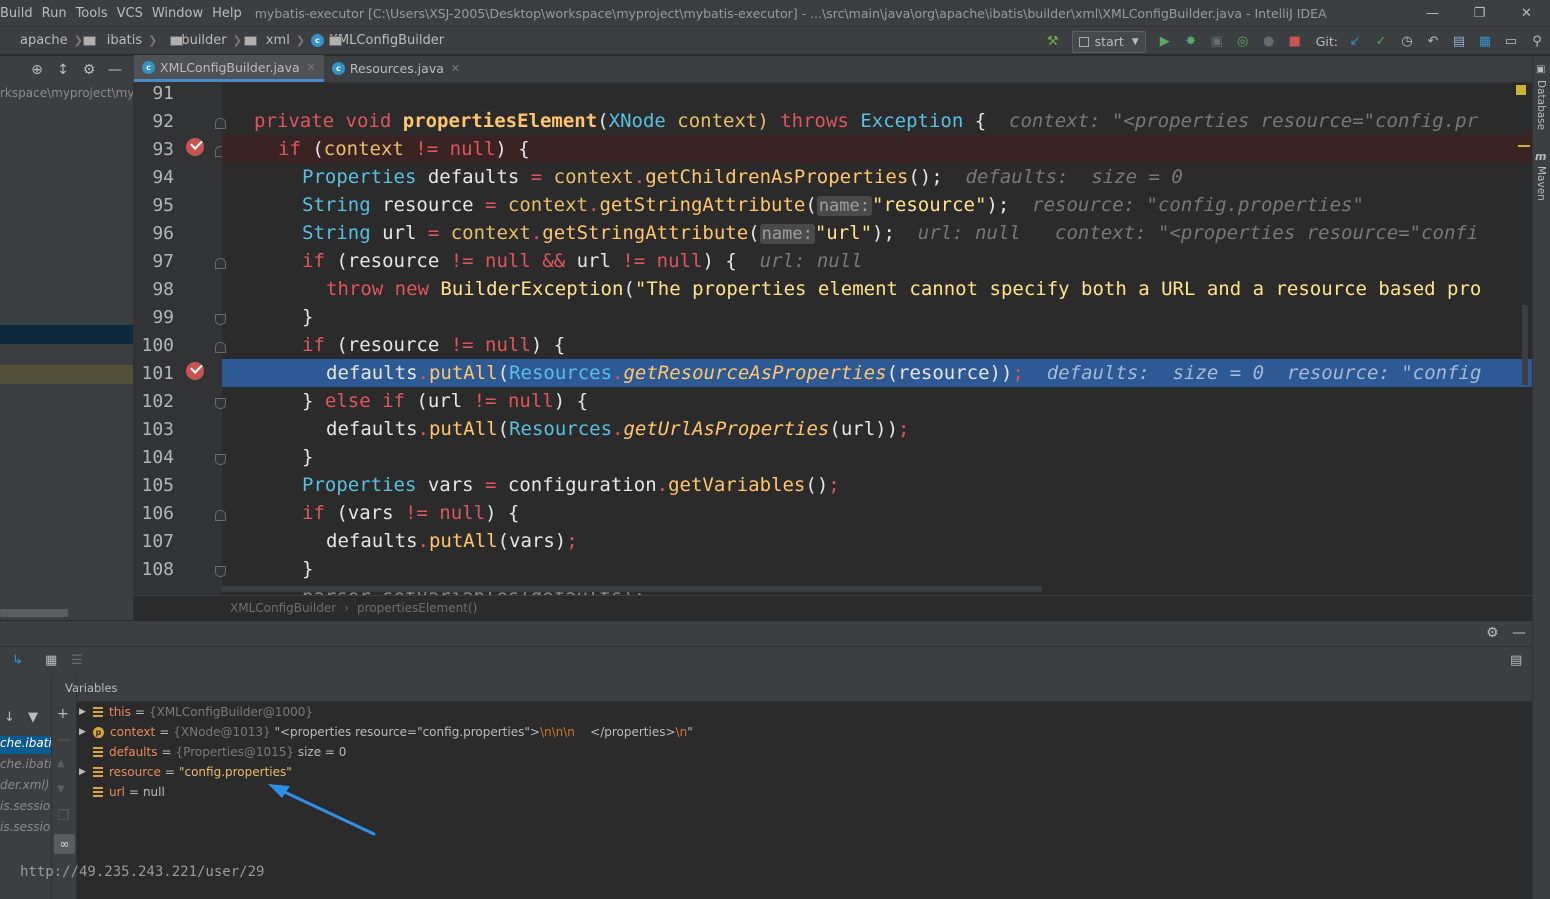  What do you see at coordinates (61, 763) in the screenshot?
I see `move-up-icon: ▲` at bounding box center [61, 763].